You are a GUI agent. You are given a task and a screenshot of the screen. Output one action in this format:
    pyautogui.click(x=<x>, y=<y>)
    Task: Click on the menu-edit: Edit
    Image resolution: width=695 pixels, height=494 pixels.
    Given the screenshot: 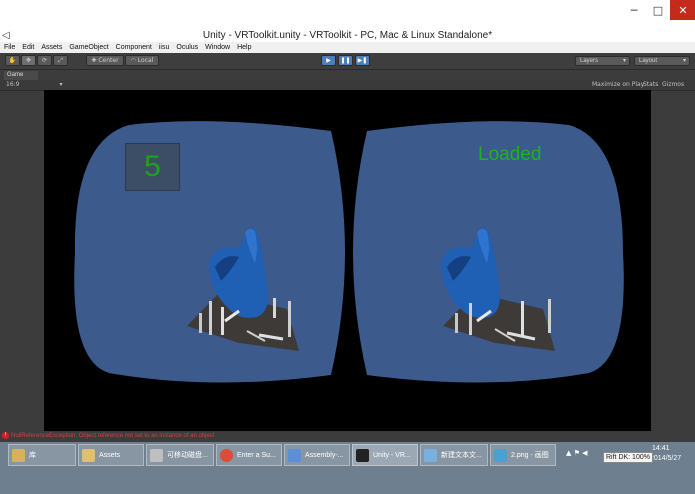 What is the action you would take?
    pyautogui.click(x=28, y=47)
    